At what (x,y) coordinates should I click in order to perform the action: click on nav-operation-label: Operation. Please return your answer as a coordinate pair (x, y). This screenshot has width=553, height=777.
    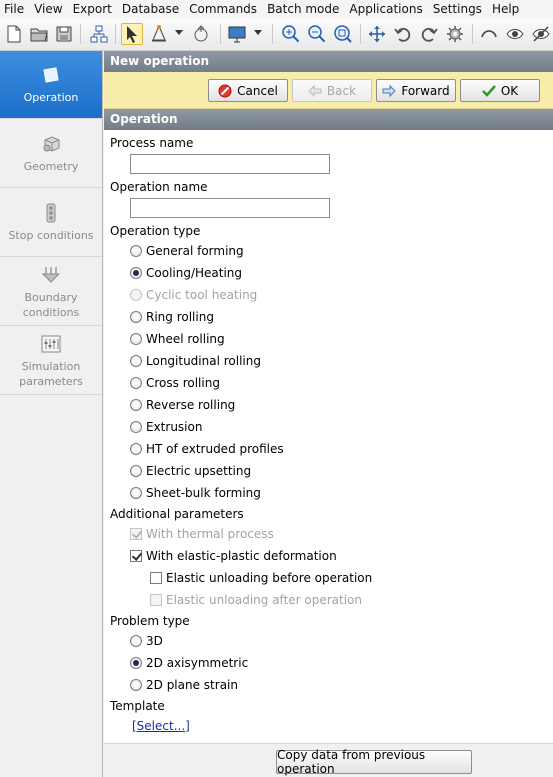
    Looking at the image, I should click on (51, 97).